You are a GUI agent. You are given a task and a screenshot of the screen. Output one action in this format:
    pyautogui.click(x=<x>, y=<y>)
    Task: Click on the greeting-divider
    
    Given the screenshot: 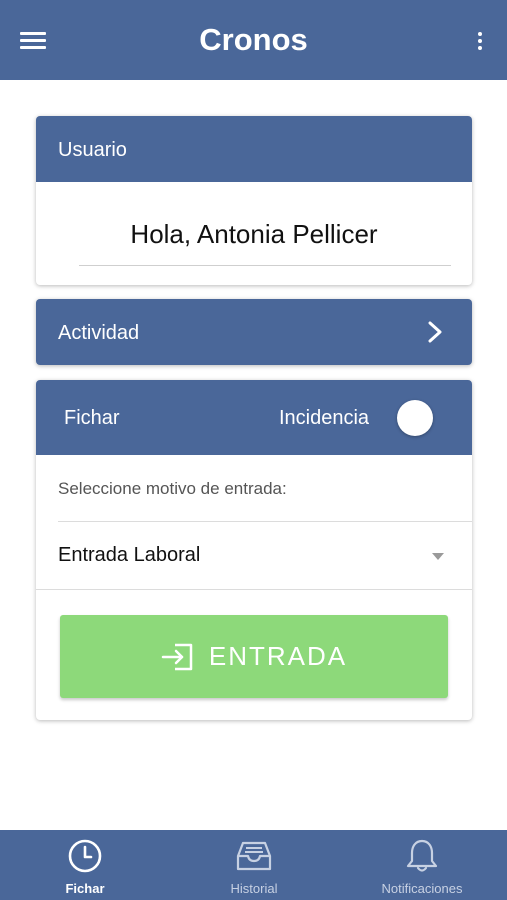 What is the action you would take?
    pyautogui.click(x=265, y=265)
    